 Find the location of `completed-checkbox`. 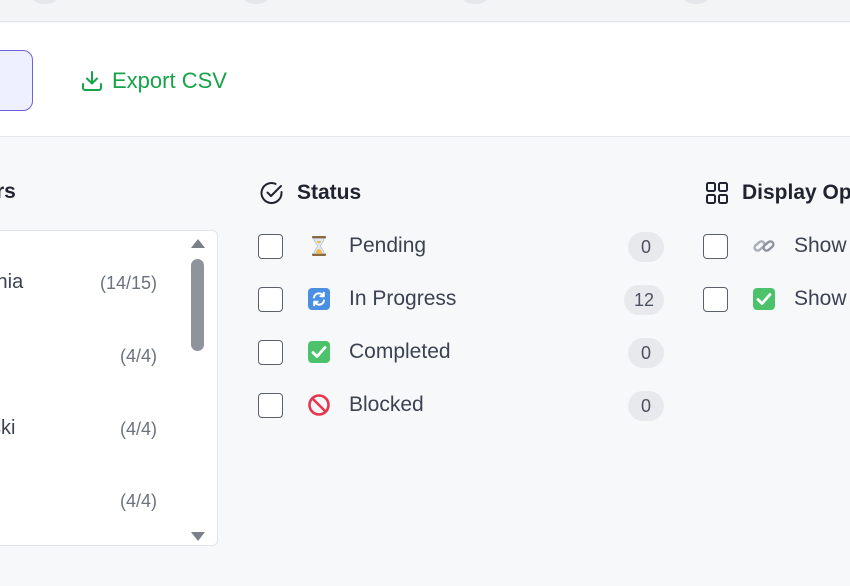

completed-checkbox is located at coordinates (270, 352).